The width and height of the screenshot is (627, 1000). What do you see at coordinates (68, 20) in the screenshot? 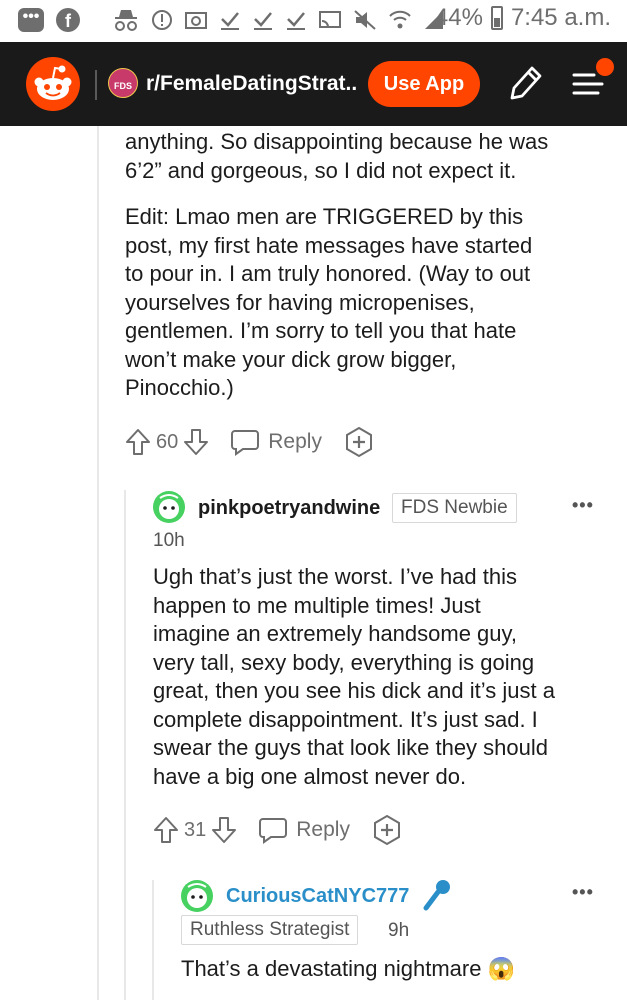
I see `facebook-icon: f` at bounding box center [68, 20].